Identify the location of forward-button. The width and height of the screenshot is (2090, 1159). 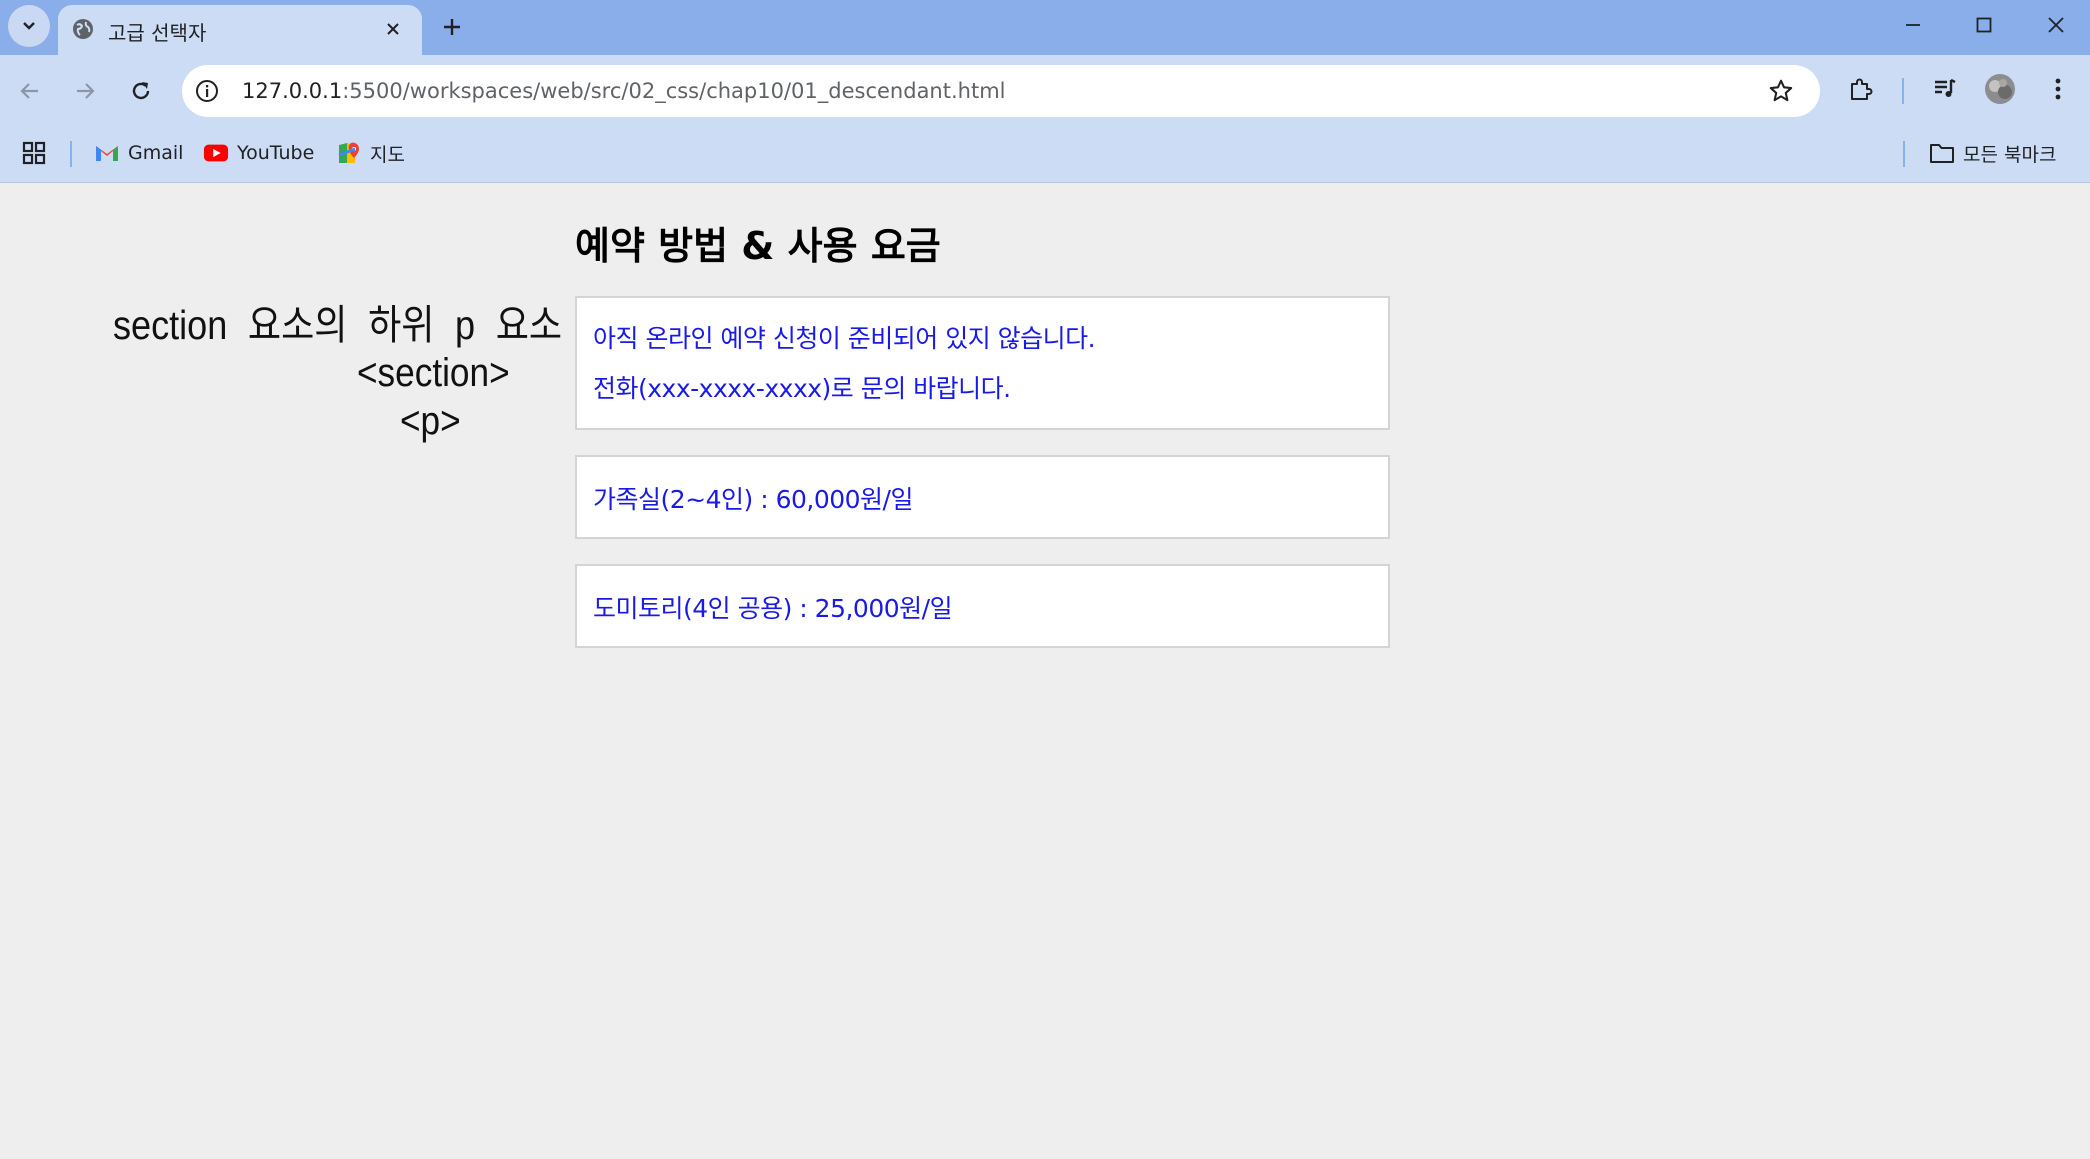
(85, 91).